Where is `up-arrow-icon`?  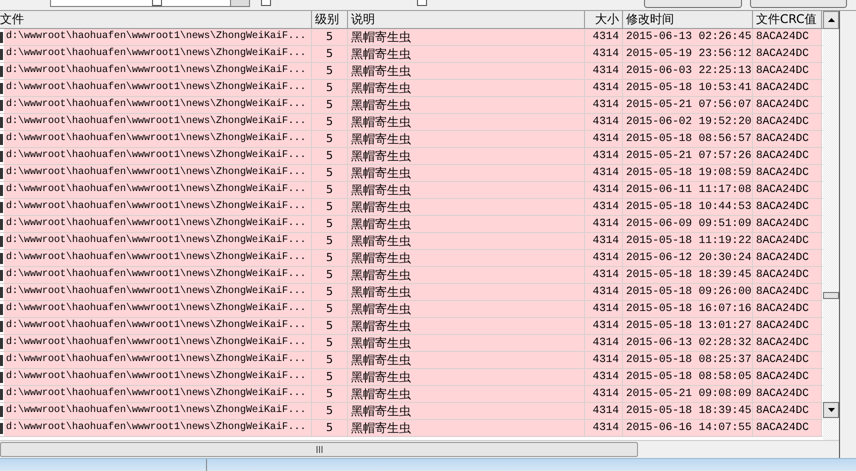 up-arrow-icon is located at coordinates (831, 20).